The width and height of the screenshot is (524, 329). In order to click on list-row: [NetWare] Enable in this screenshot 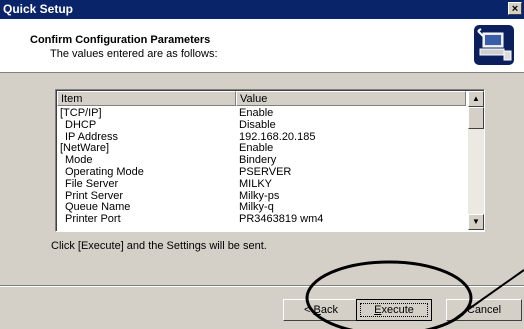, I will do `click(262, 148)`.